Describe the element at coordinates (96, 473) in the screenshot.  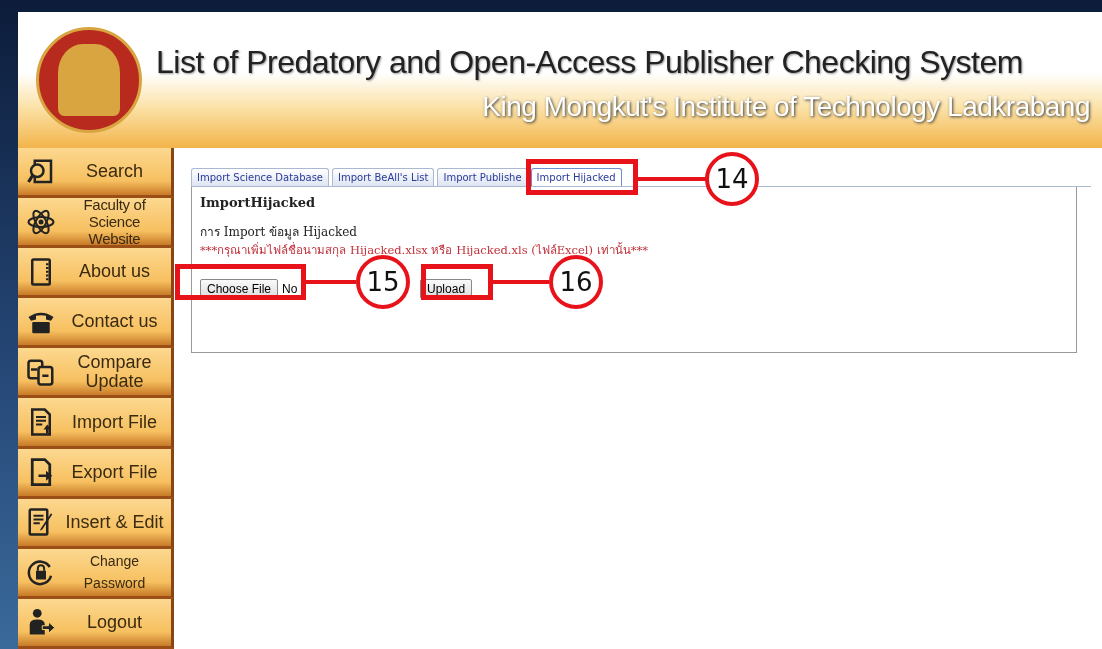
I see `sidebar-button: Export File` at that location.